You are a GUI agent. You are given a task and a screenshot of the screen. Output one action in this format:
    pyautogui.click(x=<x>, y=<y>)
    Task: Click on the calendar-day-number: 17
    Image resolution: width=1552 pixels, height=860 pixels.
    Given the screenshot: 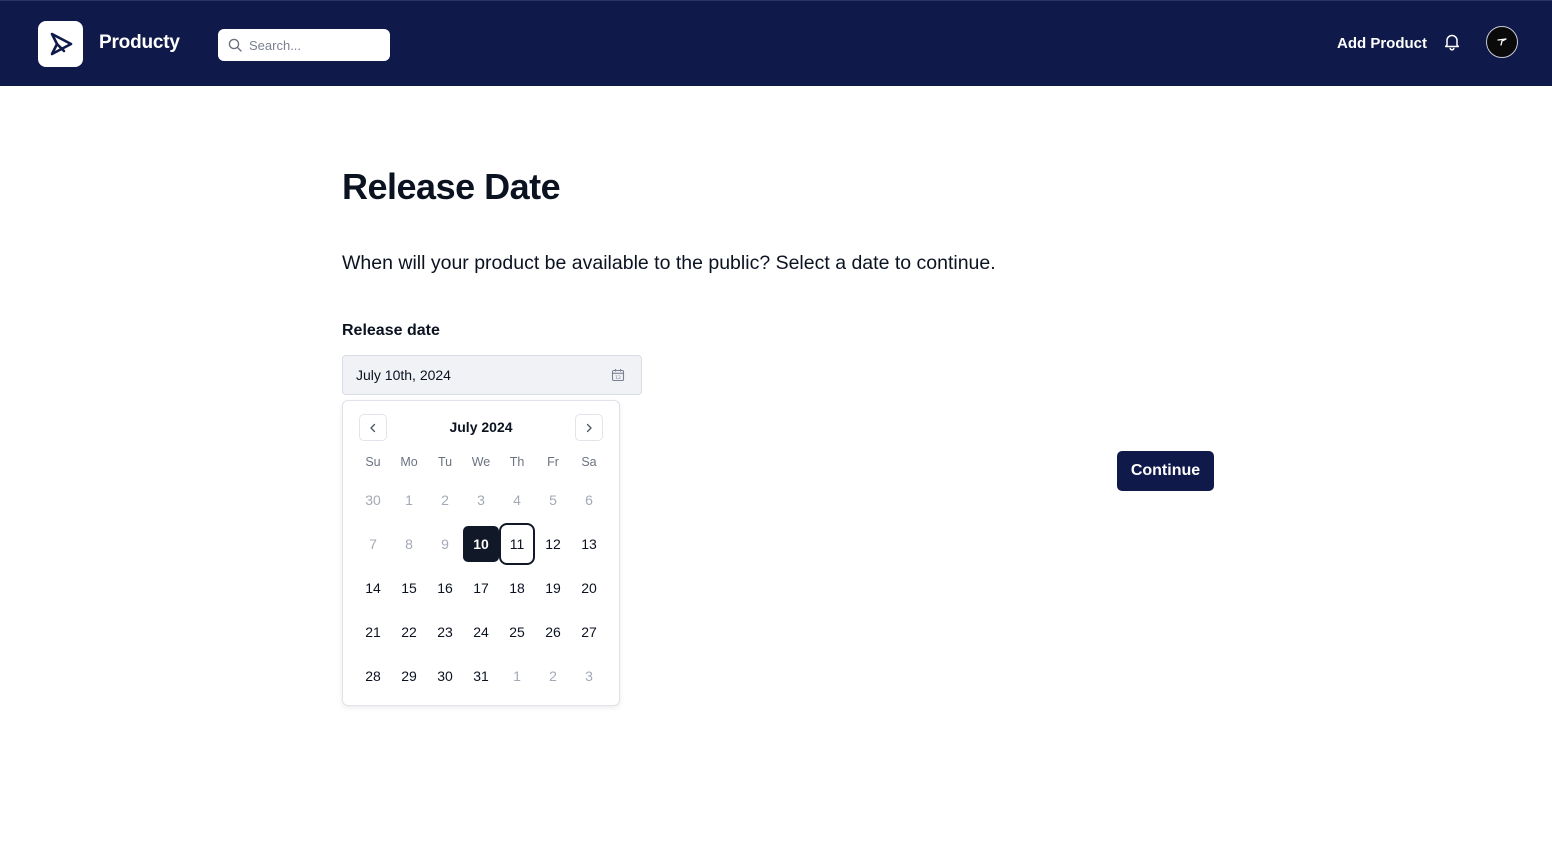 What is the action you would take?
    pyautogui.click(x=481, y=588)
    